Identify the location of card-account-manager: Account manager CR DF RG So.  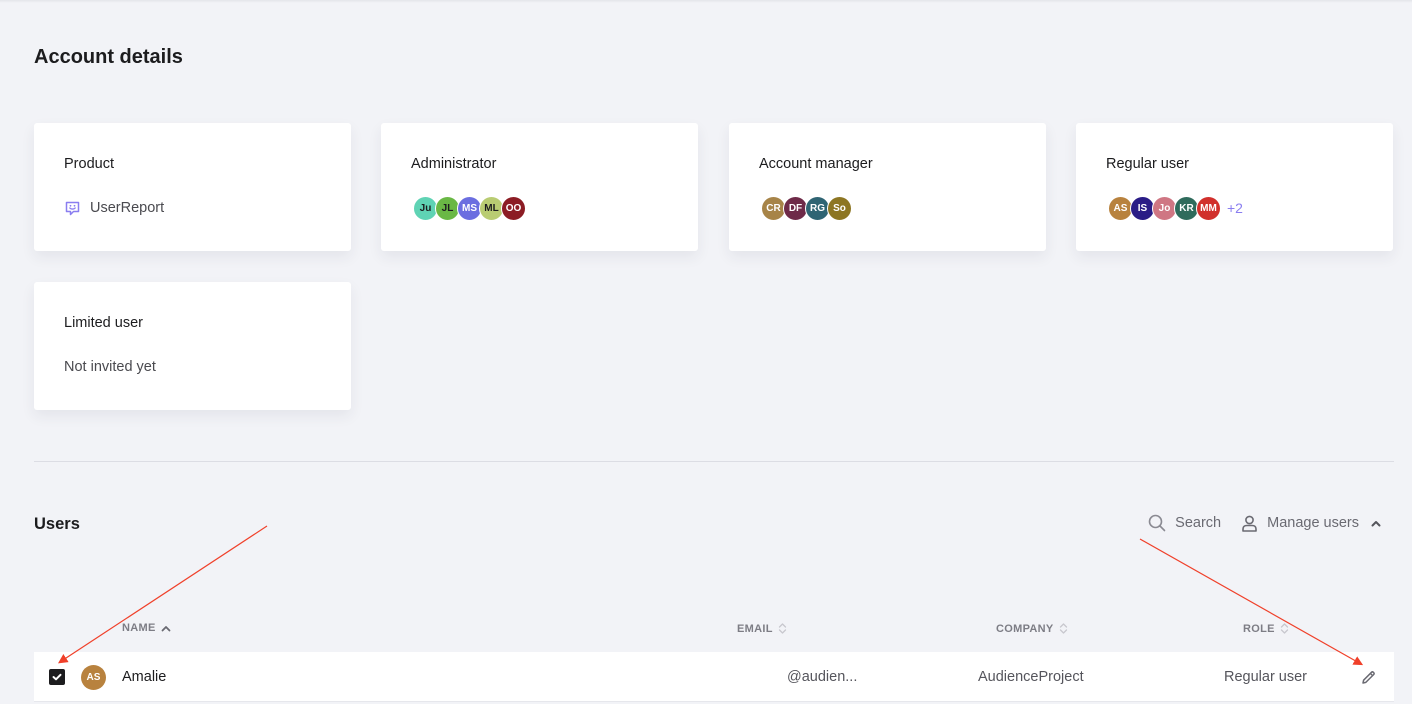
(887, 187).